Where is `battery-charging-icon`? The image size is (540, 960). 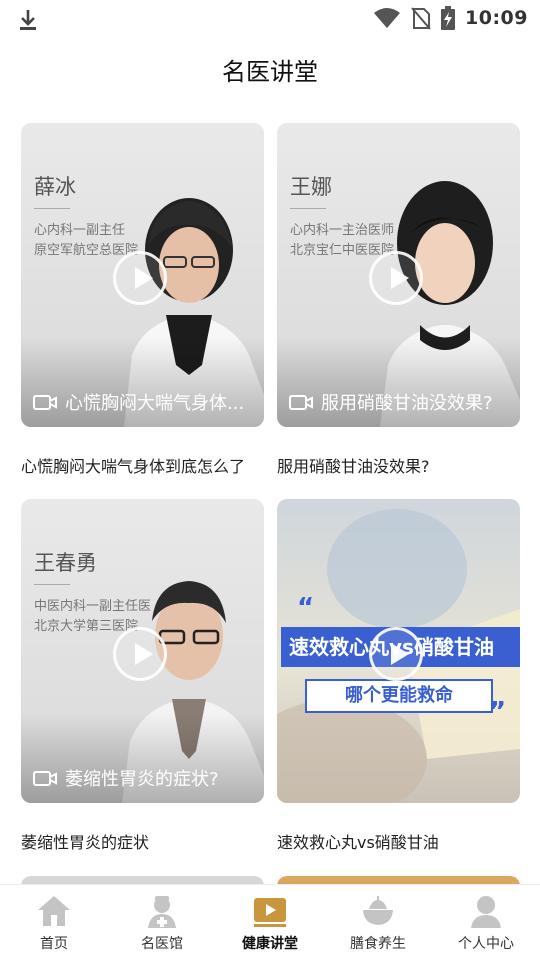
battery-charging-icon is located at coordinates (448, 18).